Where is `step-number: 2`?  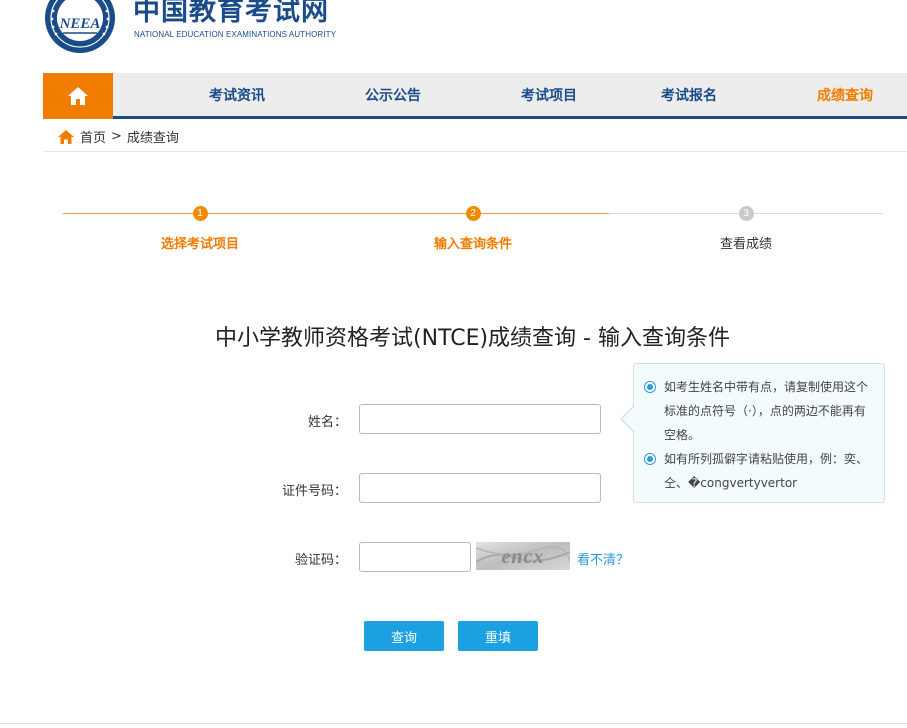 step-number: 2 is located at coordinates (473, 213).